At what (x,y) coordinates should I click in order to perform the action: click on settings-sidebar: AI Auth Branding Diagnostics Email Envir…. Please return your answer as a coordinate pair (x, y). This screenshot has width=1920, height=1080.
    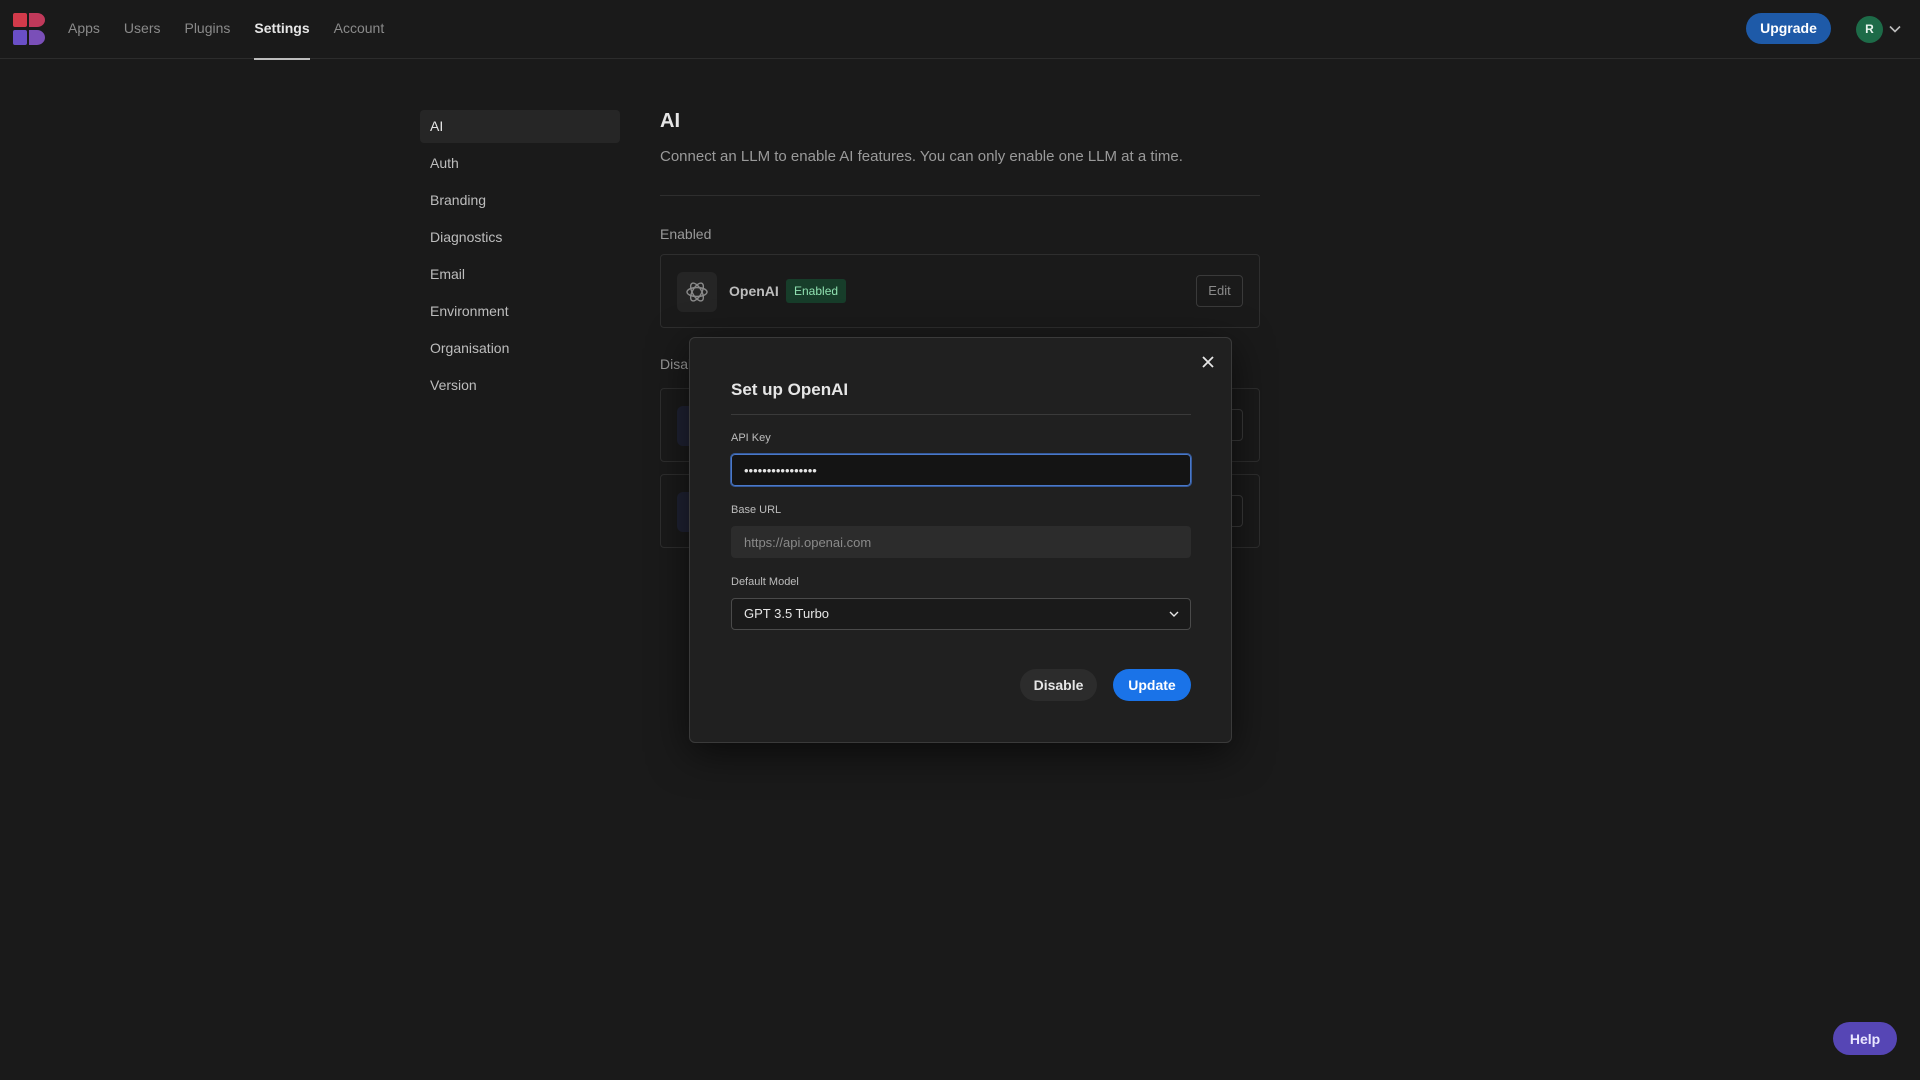
    Looking at the image, I should click on (520, 258).